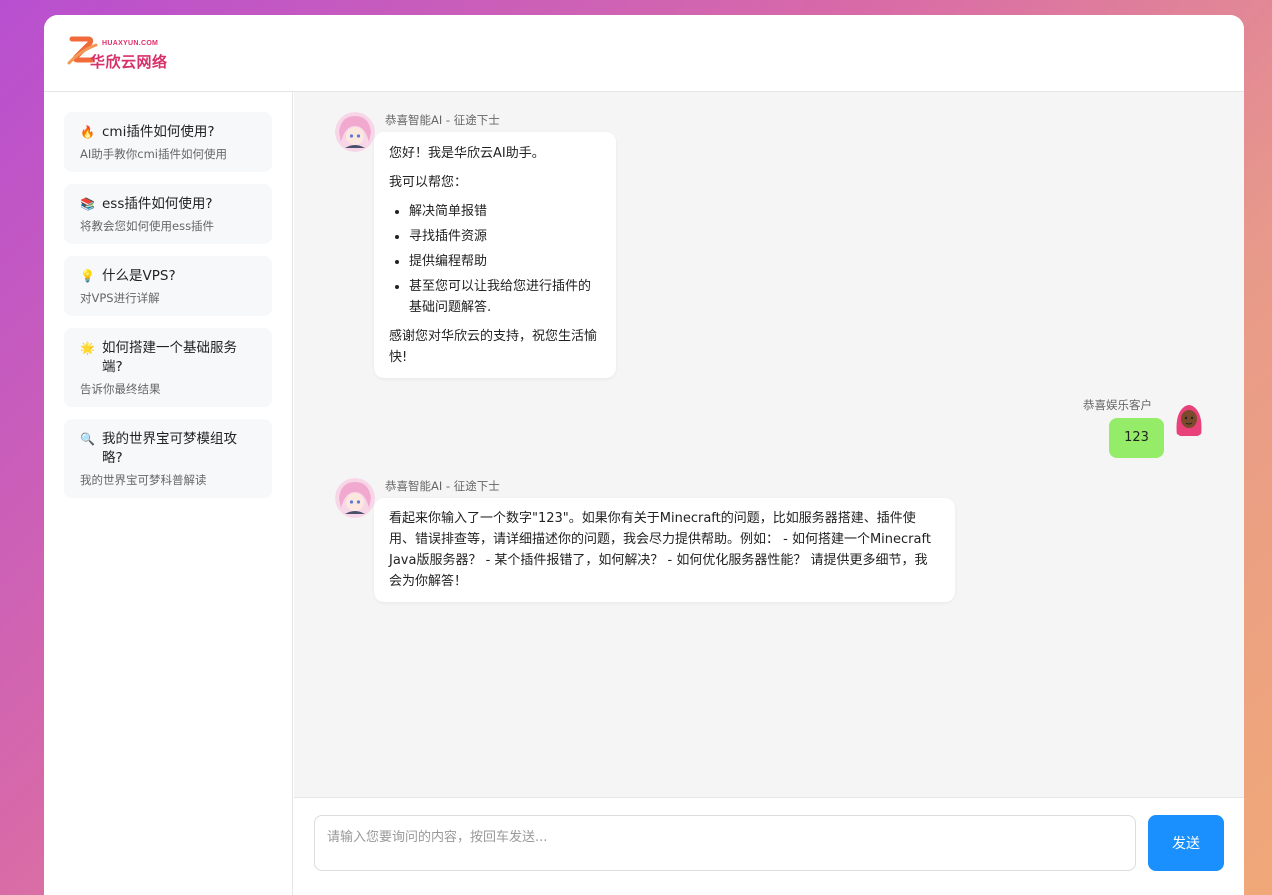 Image resolution: width=1272 pixels, height=895 pixels. I want to click on sidebar-item-title: 什么是VPS?, so click(139, 276).